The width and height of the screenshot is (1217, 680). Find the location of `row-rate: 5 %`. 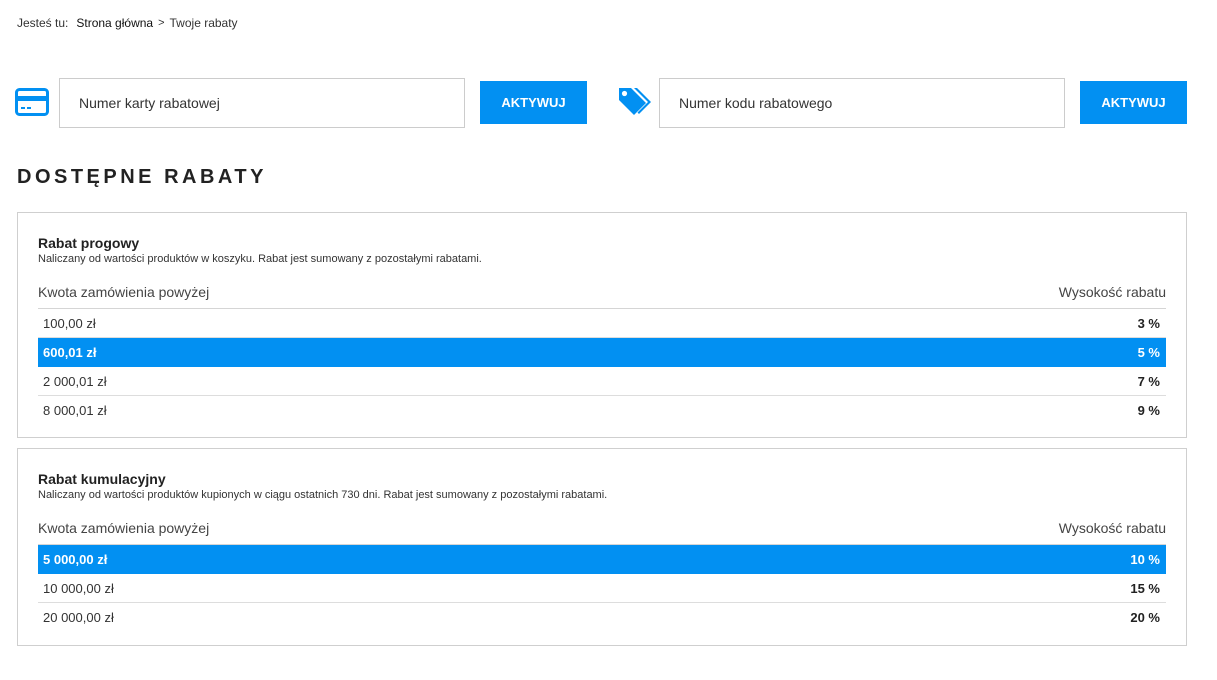

row-rate: 5 % is located at coordinates (1148, 352).